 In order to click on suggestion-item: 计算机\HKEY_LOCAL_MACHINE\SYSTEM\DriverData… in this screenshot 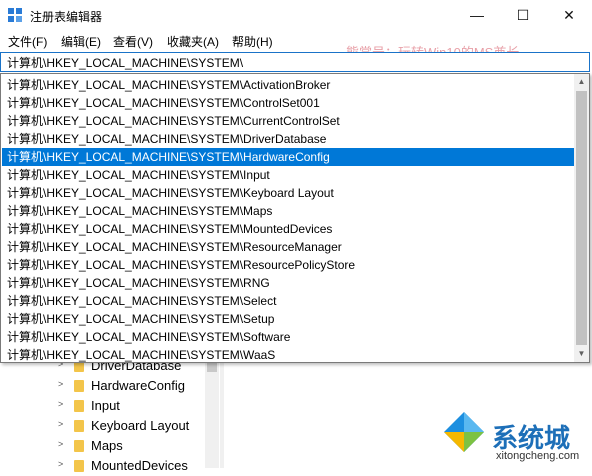, I will do `click(288, 139)`.